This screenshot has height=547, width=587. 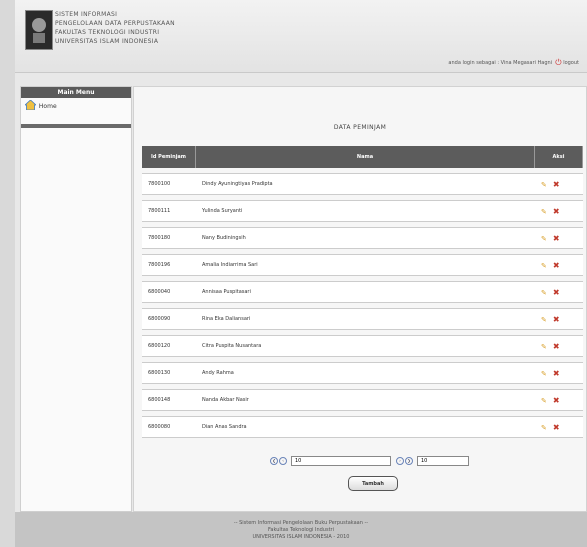 What do you see at coordinates (169, 319) in the screenshot?
I see `cell-id: 6800090` at bounding box center [169, 319].